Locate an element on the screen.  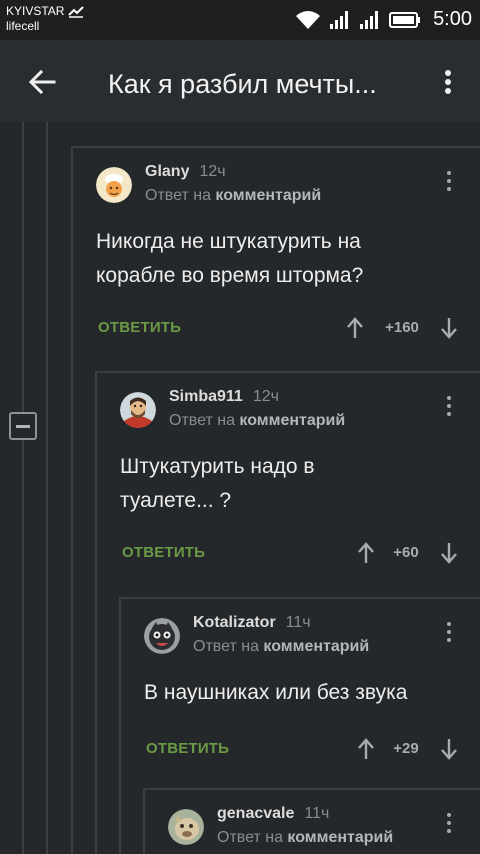
collapse-minus-icon is located at coordinates (23, 426).